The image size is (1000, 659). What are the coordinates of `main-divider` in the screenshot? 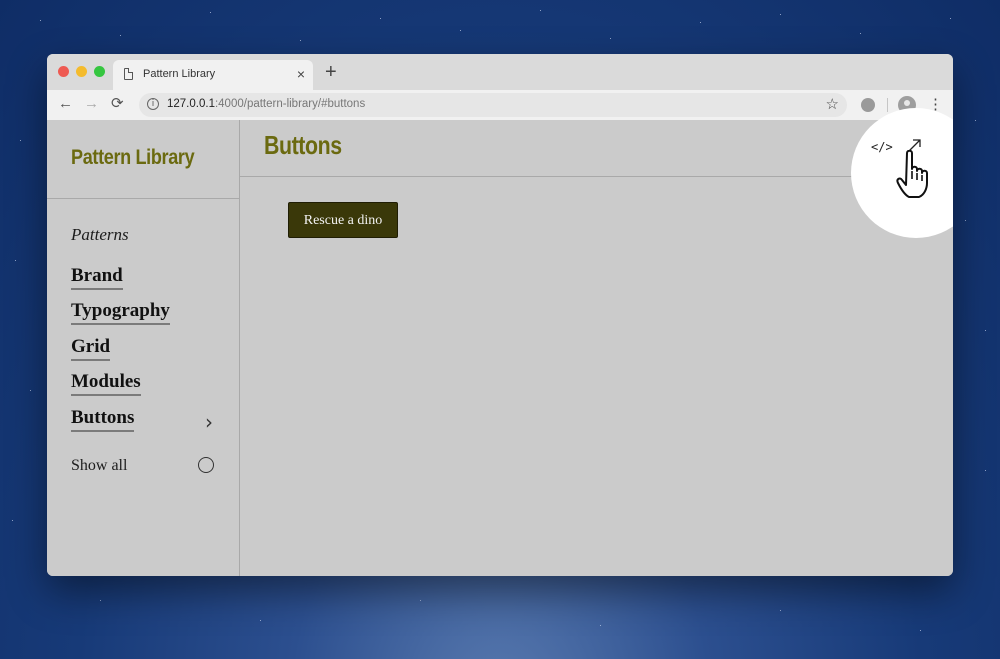 It's located at (596, 176).